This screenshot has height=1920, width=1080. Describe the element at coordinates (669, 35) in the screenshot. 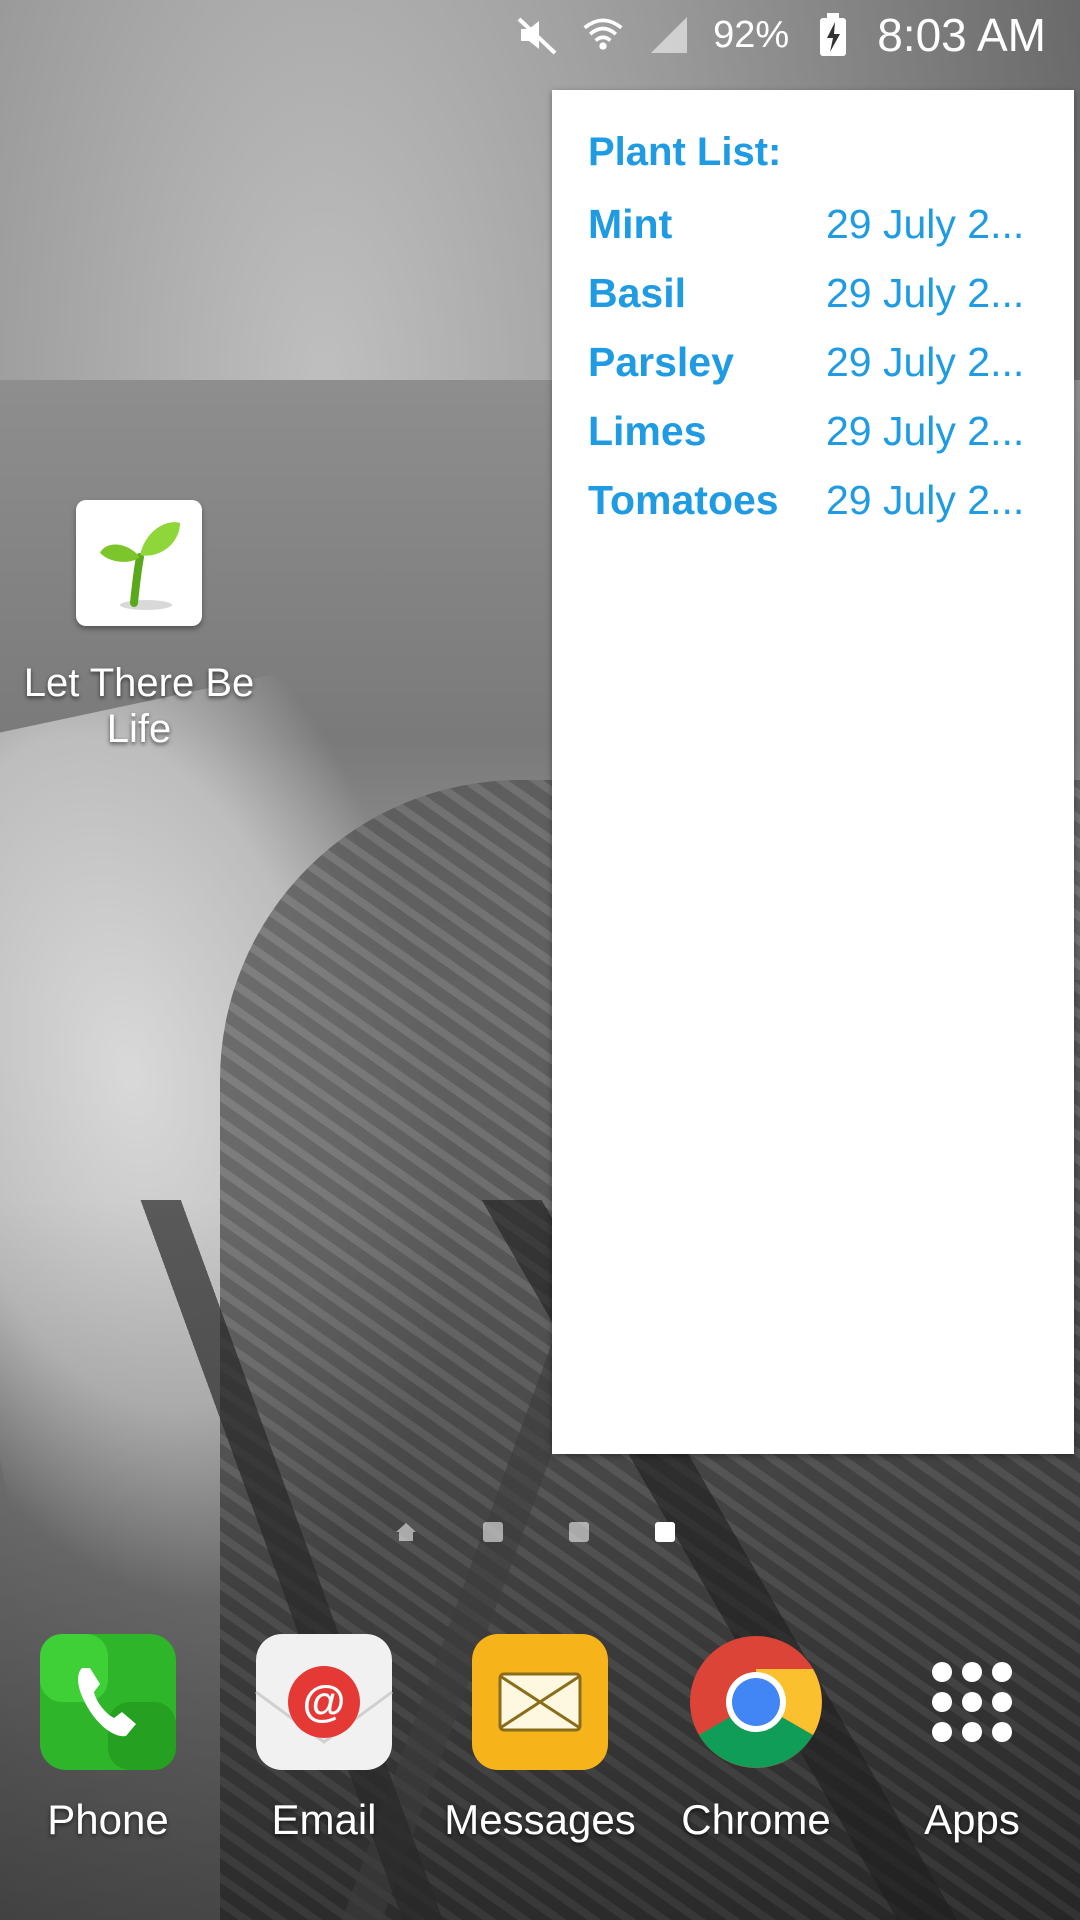

I see `signal-icon` at that location.